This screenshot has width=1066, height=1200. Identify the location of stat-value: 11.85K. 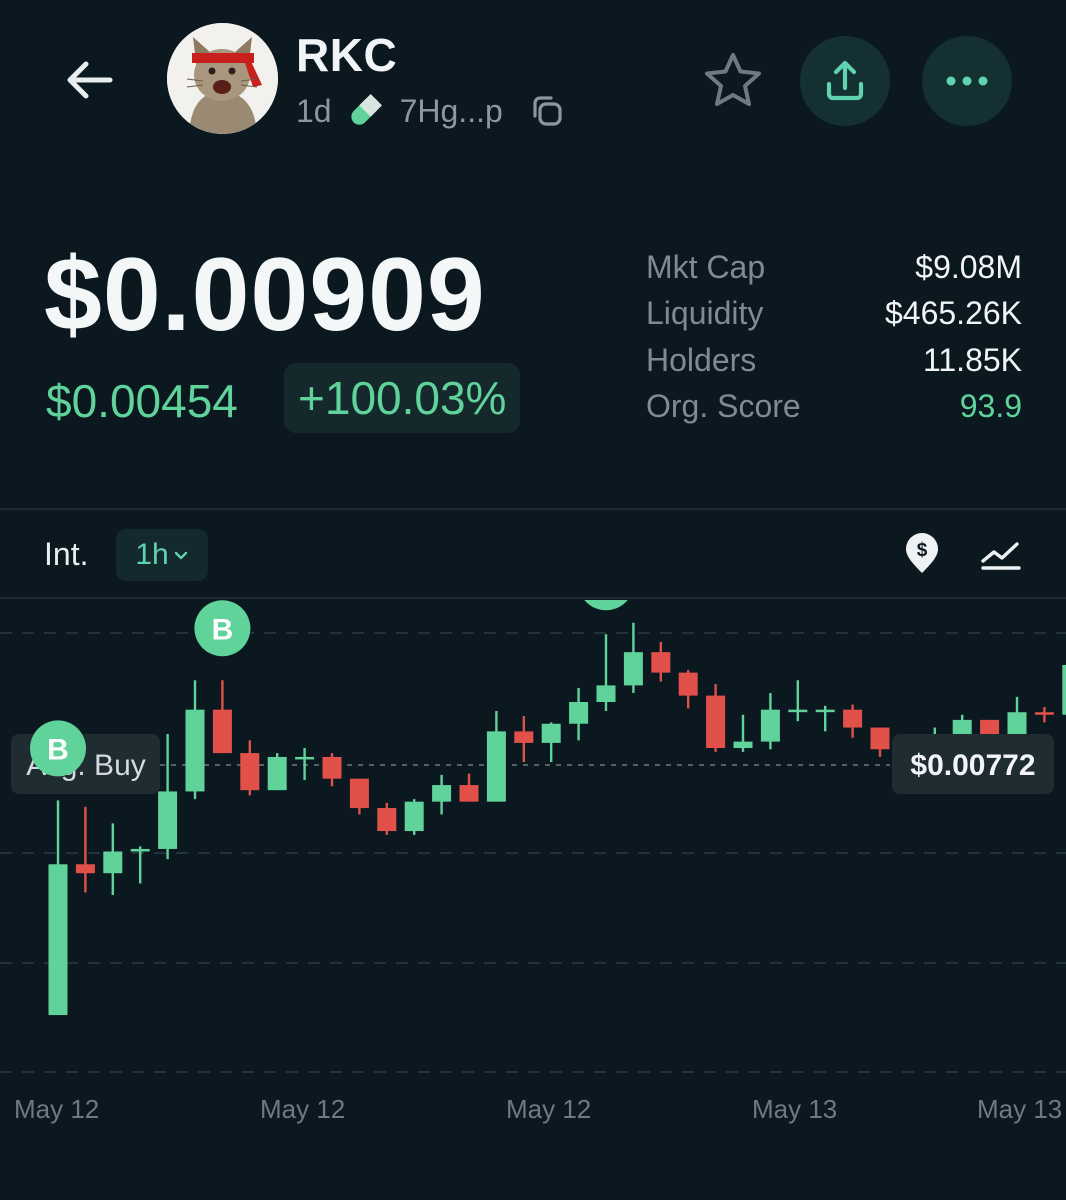
(972, 359).